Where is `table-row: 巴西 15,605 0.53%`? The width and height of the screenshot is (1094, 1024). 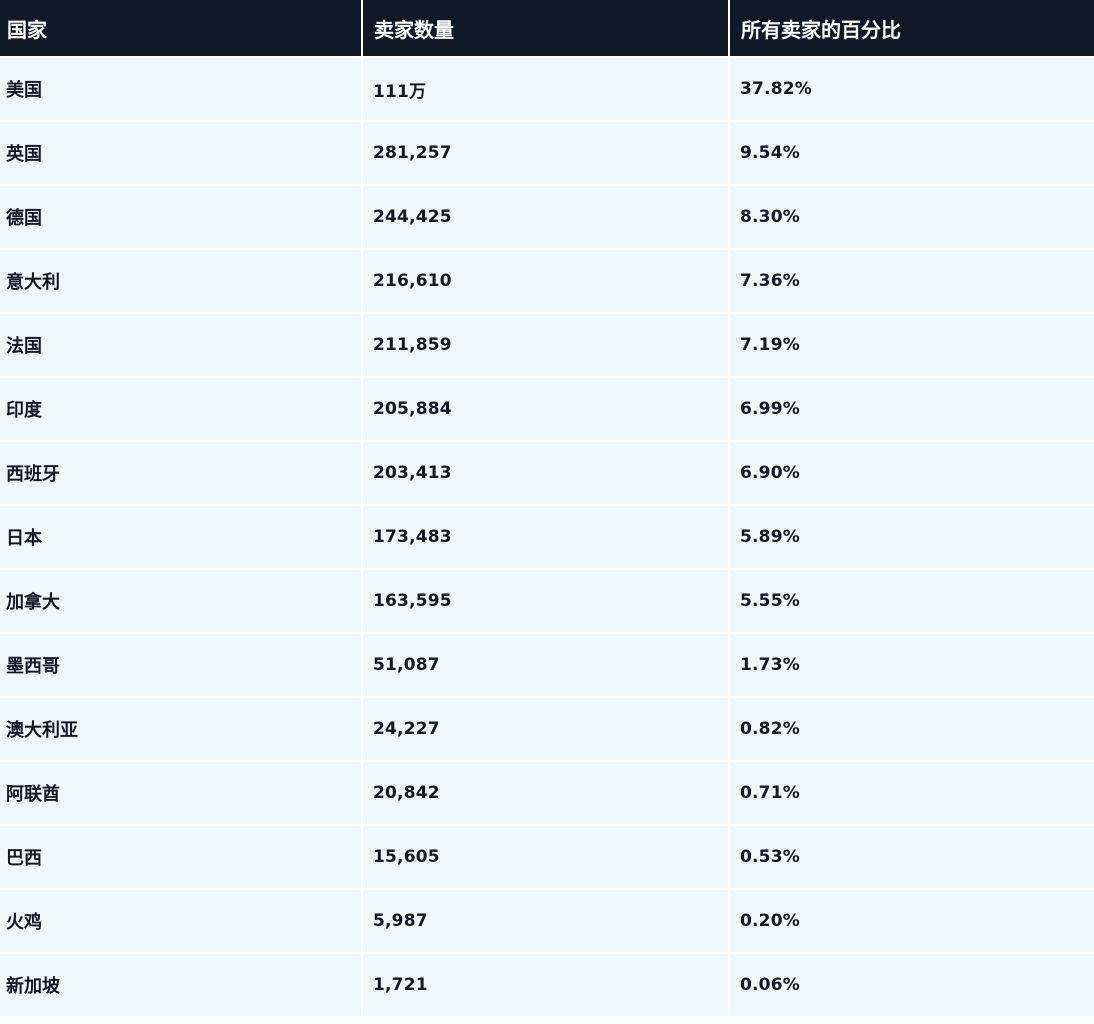 table-row: 巴西 15,605 0.53% is located at coordinates (547, 858).